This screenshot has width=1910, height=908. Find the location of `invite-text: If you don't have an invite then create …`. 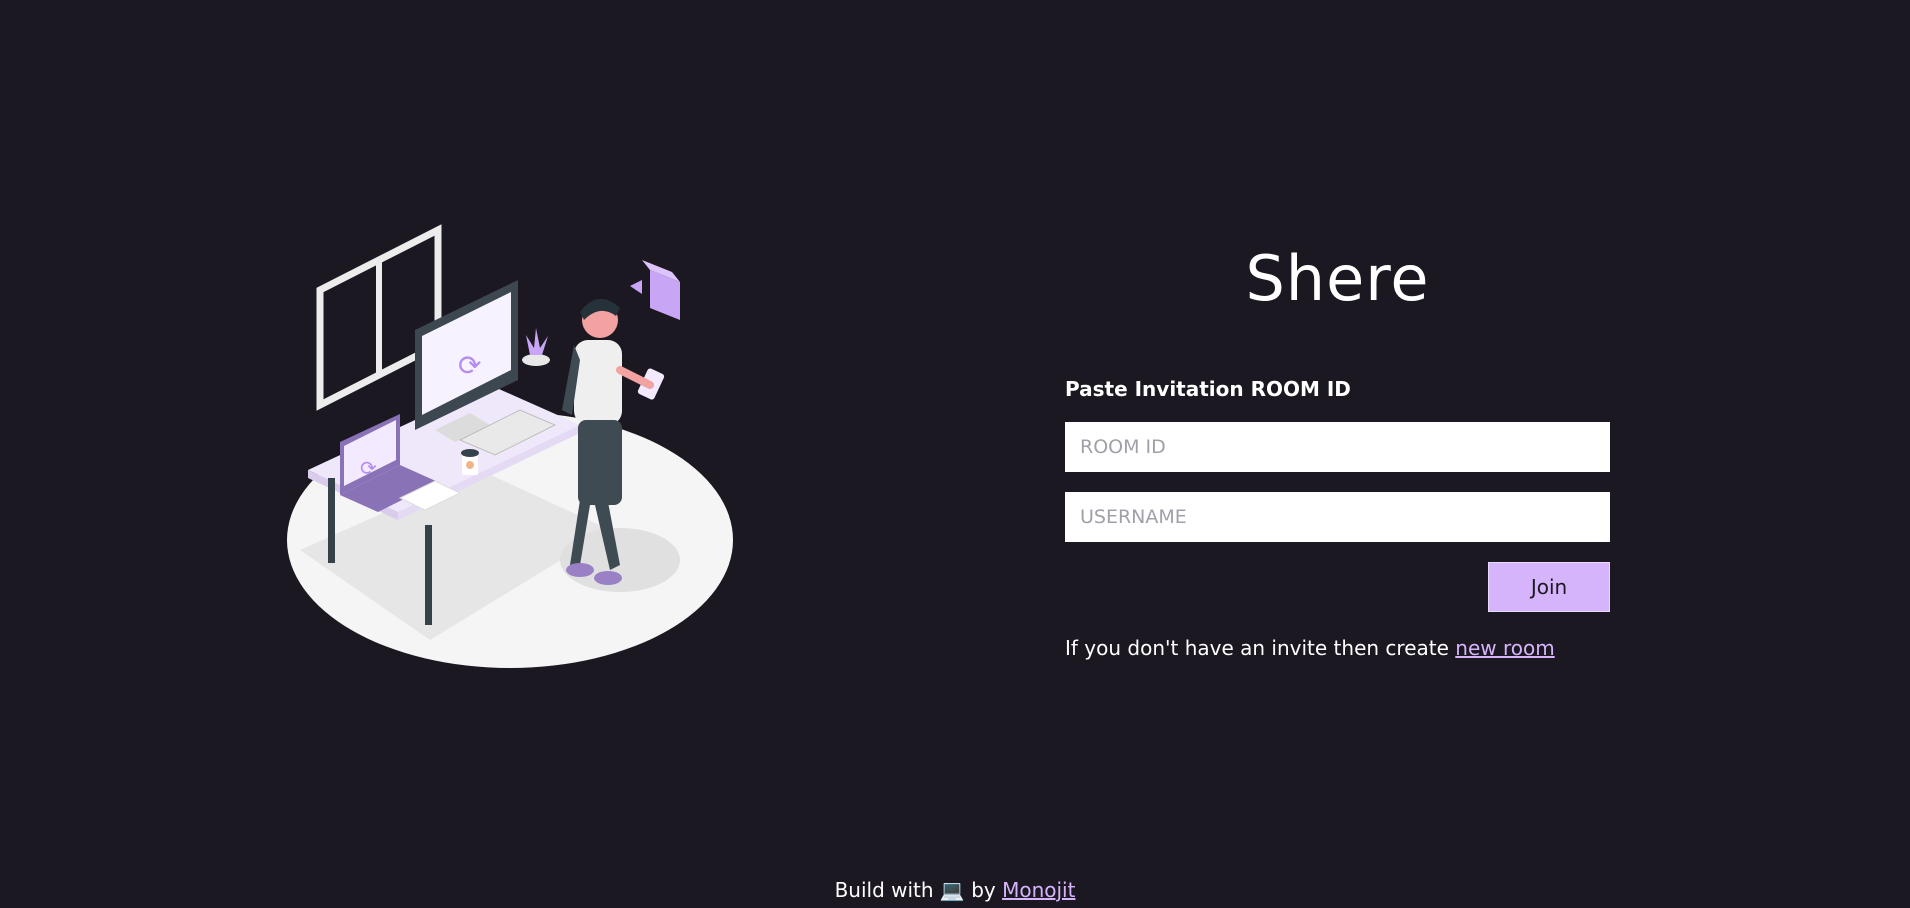

invite-text: If you don't have an invite then create … is located at coordinates (1337, 648).